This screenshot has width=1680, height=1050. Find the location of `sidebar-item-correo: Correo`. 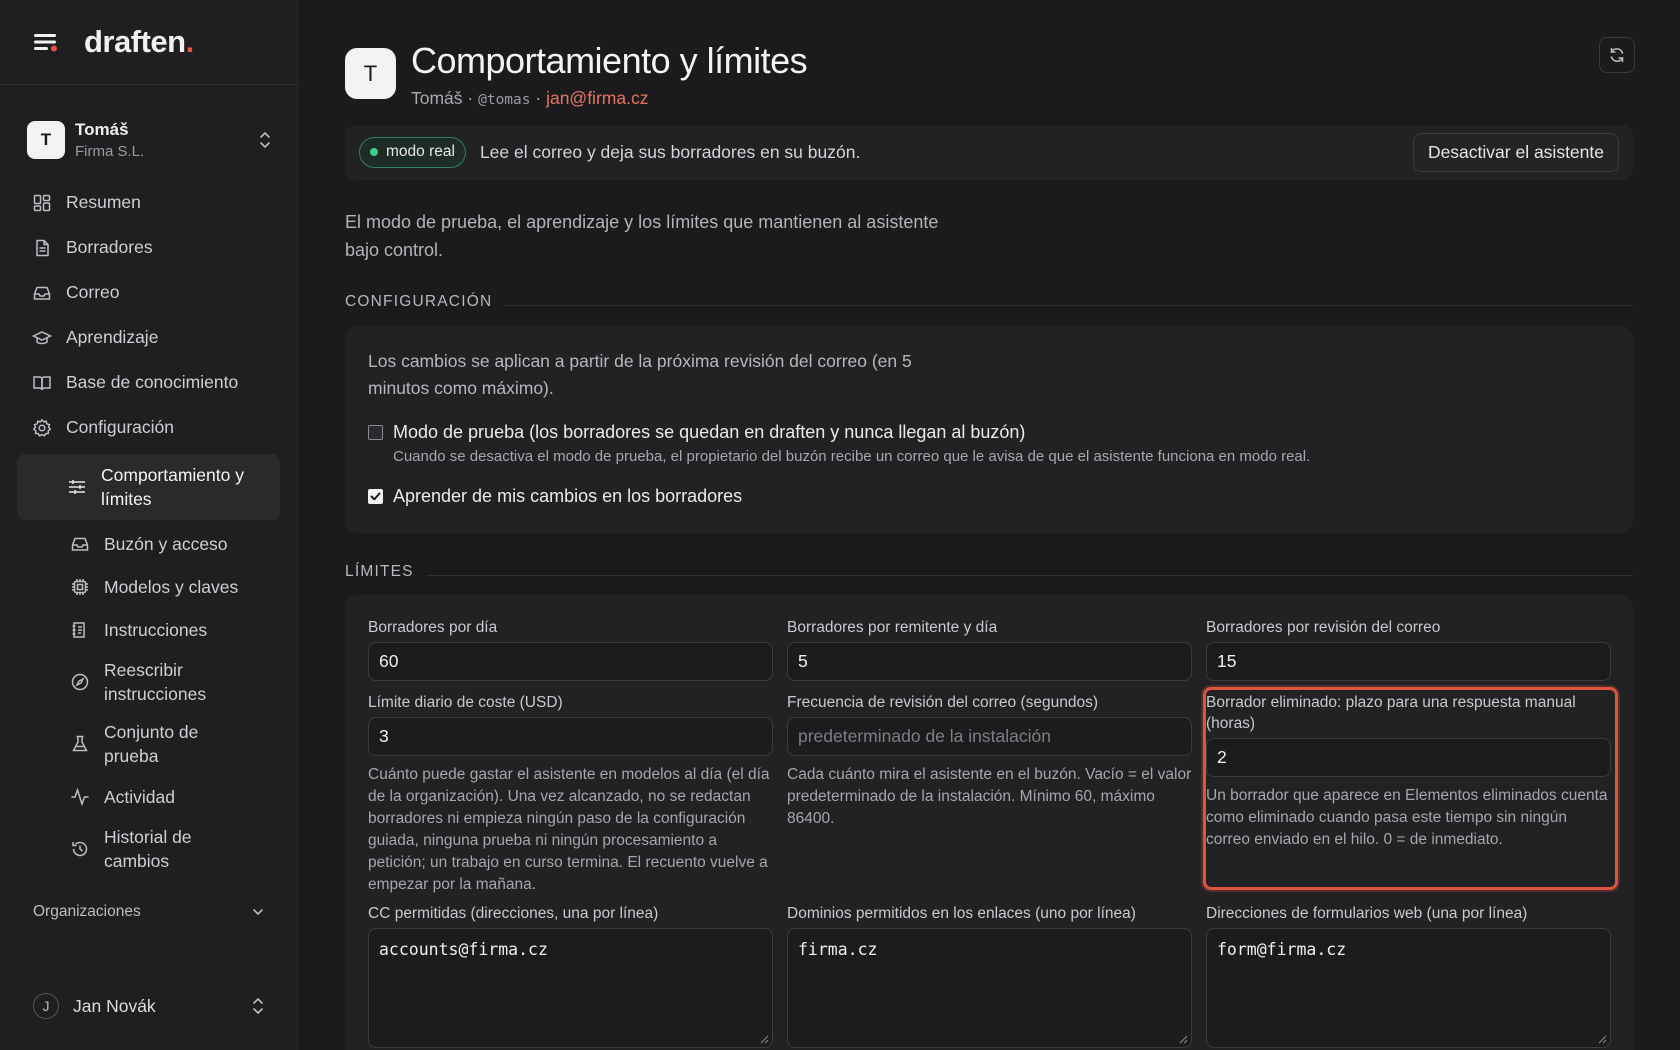

sidebar-item-correo: Correo is located at coordinates (150, 292).